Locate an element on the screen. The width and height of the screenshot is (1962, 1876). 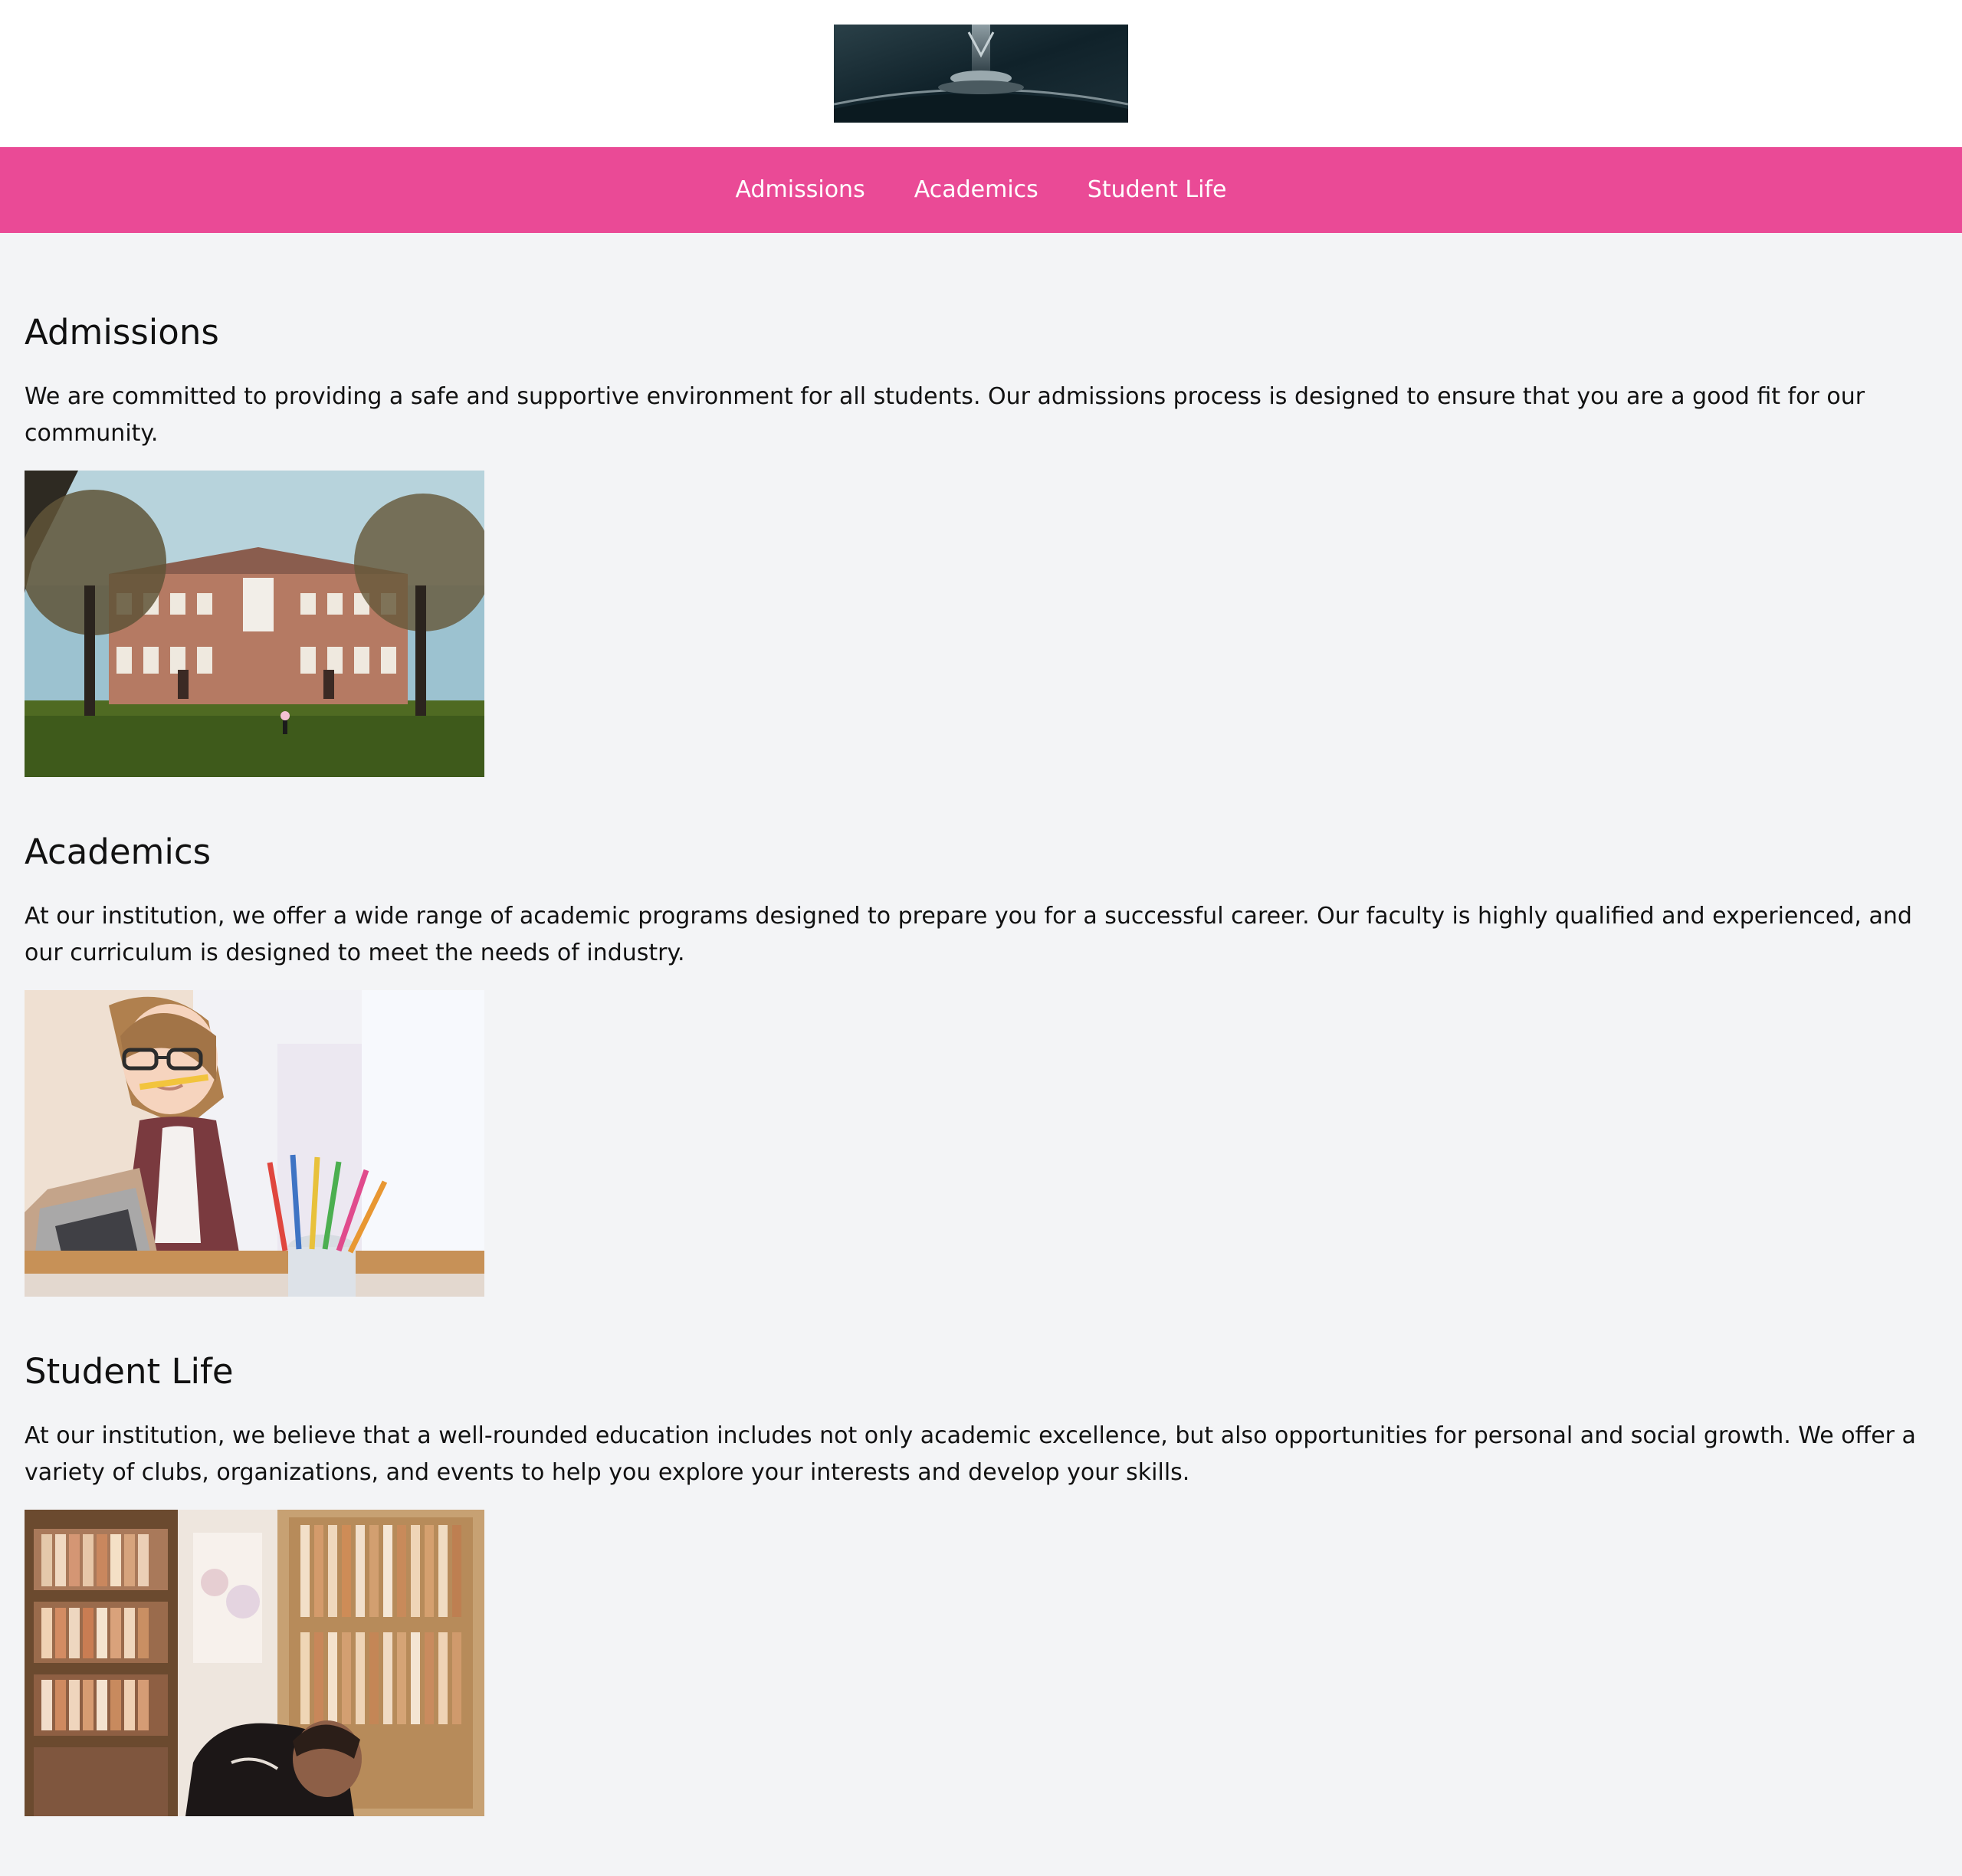
student-laptop-photo is located at coordinates (254, 1143).